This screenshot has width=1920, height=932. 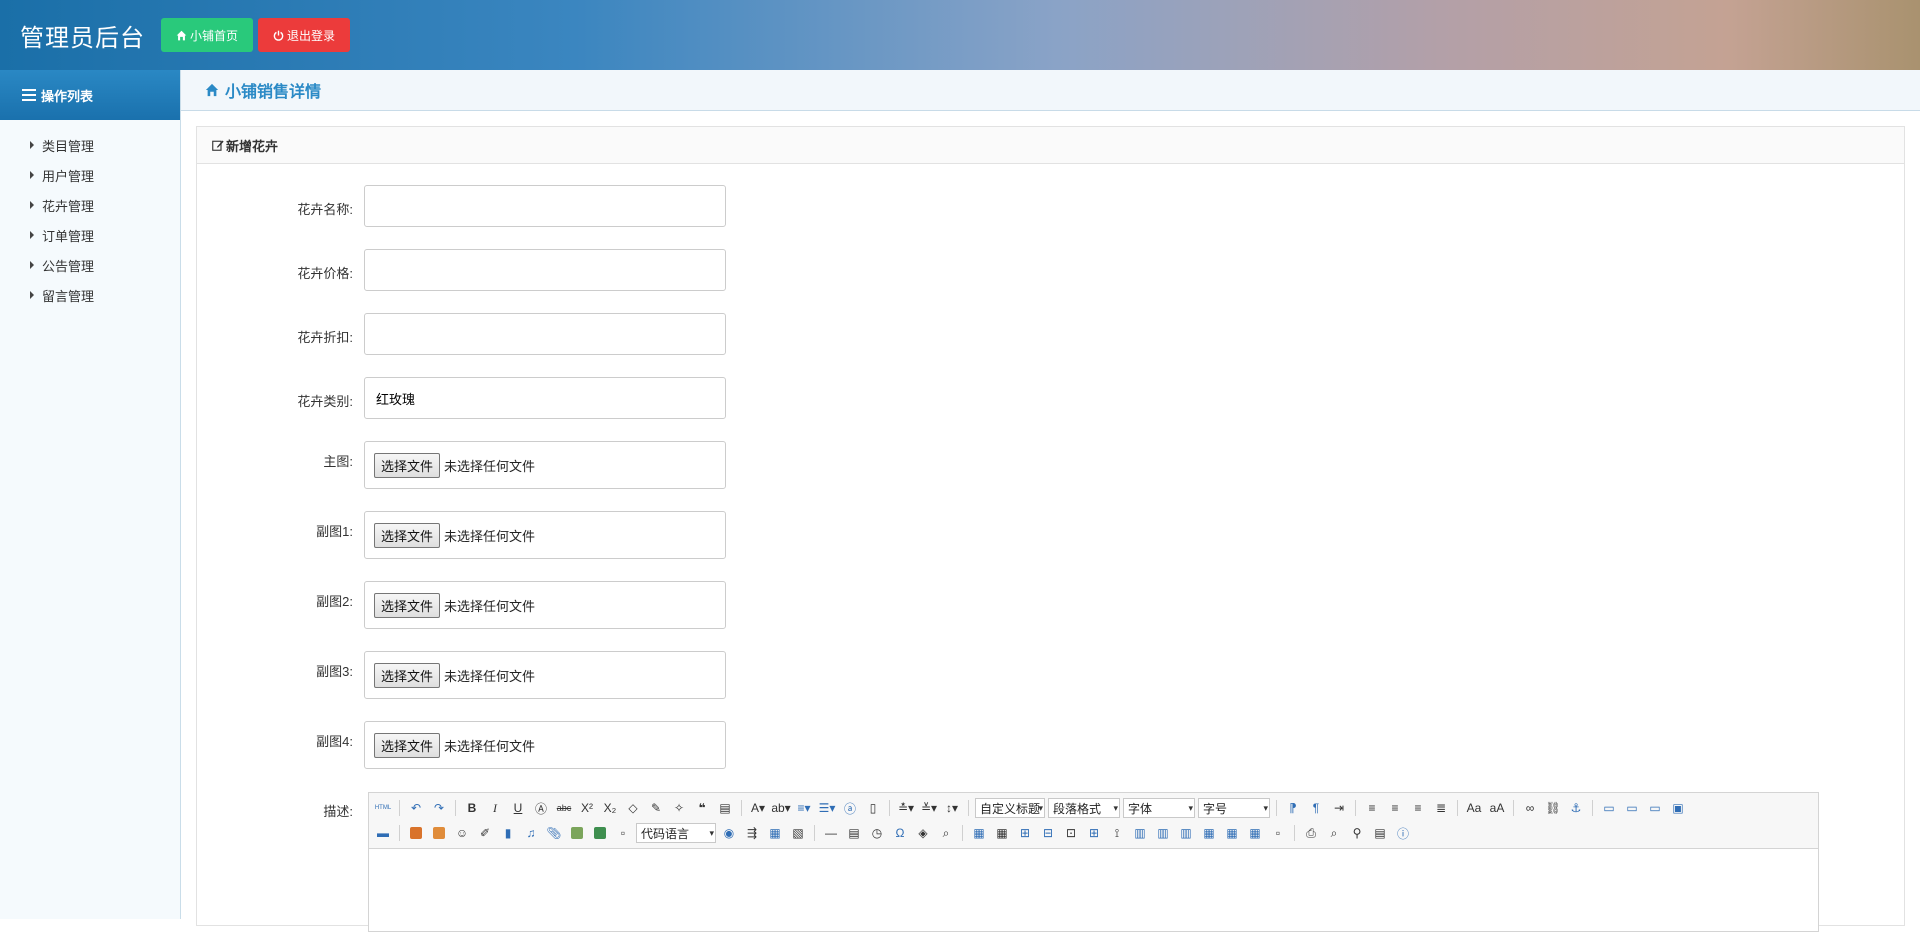 What do you see at coordinates (1553, 808) in the screenshot?
I see `unlink-icon: ⛓` at bounding box center [1553, 808].